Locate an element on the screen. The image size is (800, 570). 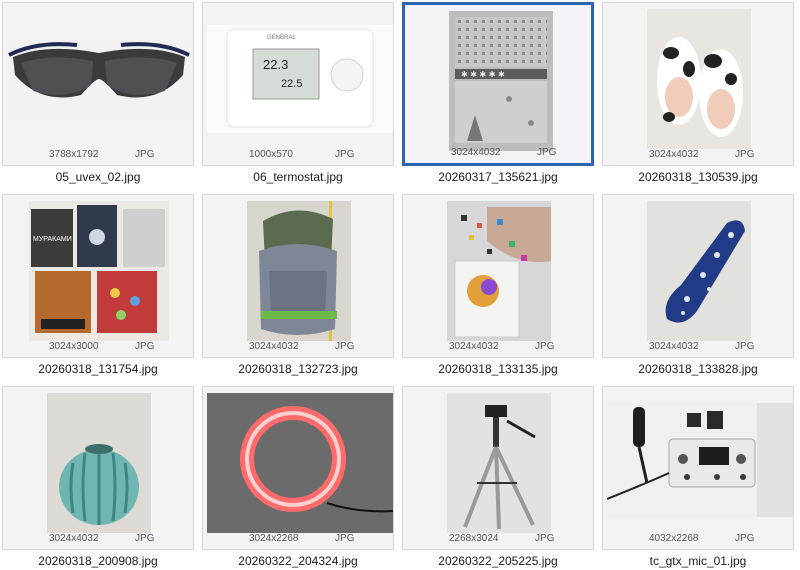
file-name: 20260318_131754.jpg is located at coordinates (98, 369).